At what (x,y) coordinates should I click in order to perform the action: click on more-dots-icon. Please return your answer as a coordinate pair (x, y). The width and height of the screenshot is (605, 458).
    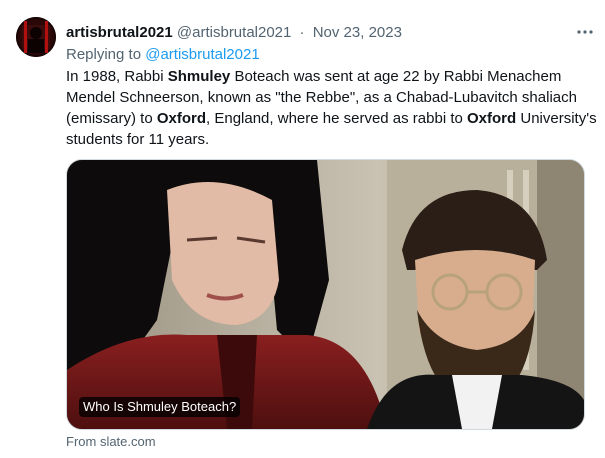
    Looking at the image, I should click on (585, 32).